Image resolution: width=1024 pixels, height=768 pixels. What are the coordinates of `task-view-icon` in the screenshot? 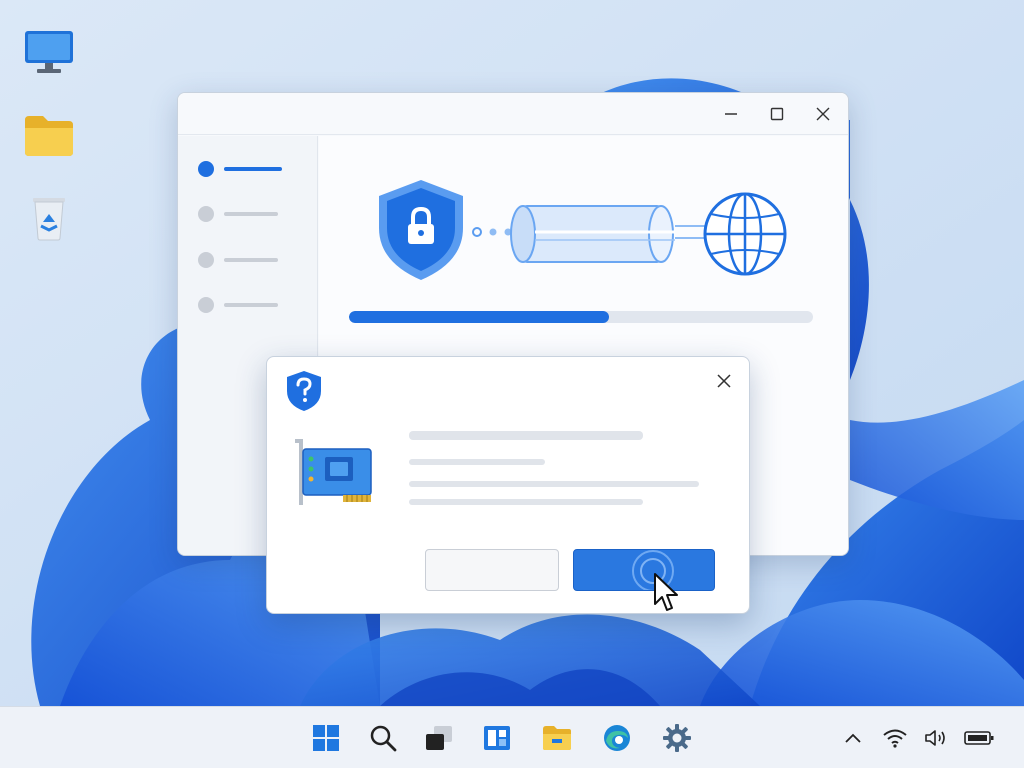 It's located at (439, 738).